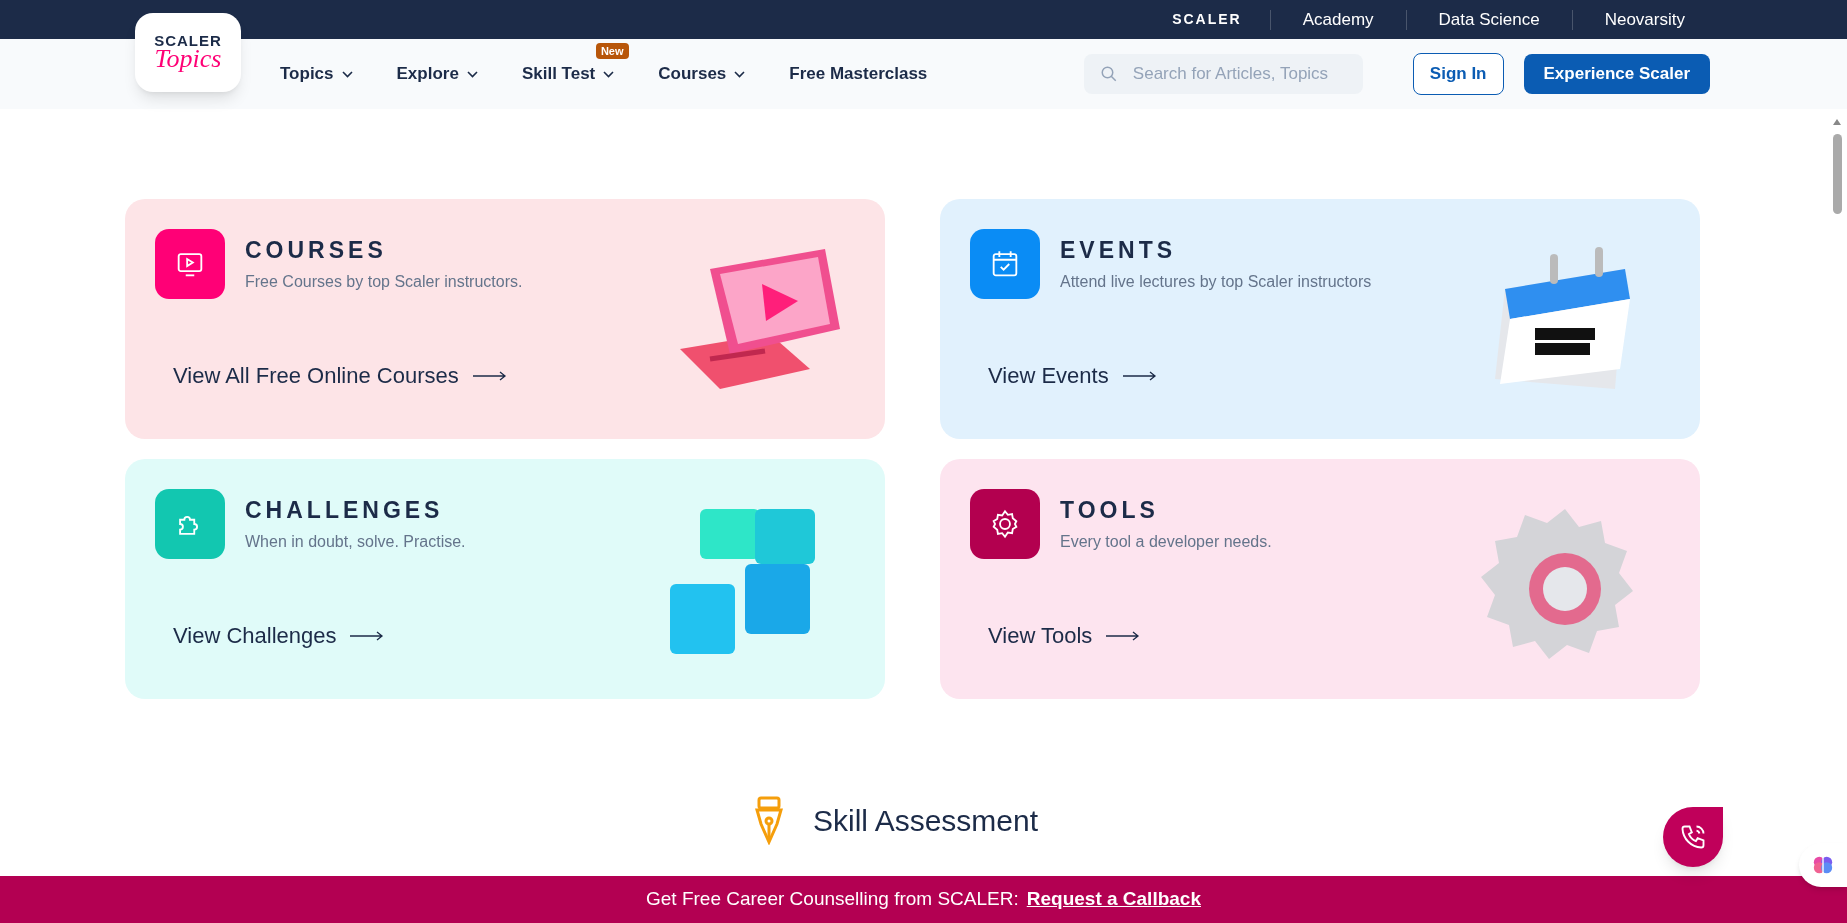 This screenshot has height=923, width=1847. I want to click on card-title: TOOLS, so click(1110, 510).